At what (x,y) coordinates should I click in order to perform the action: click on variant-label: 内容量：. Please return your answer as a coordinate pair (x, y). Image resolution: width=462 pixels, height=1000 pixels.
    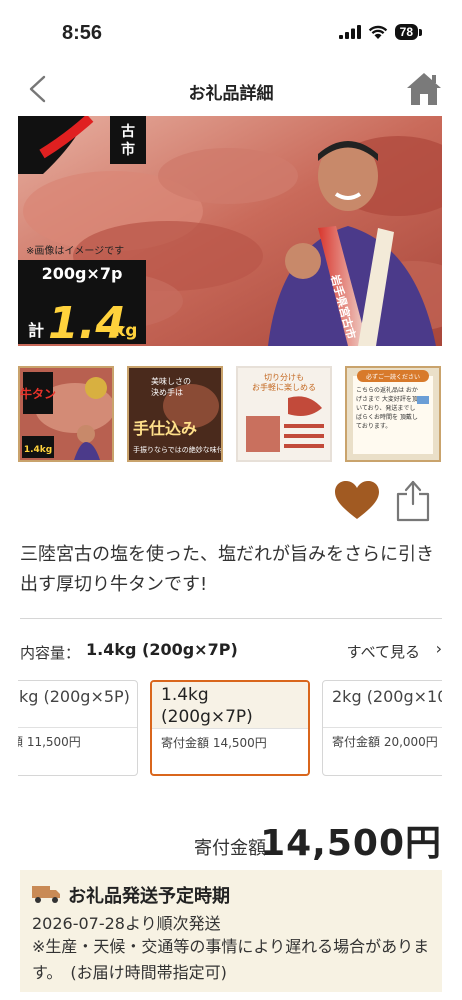
    Looking at the image, I should click on (50, 653).